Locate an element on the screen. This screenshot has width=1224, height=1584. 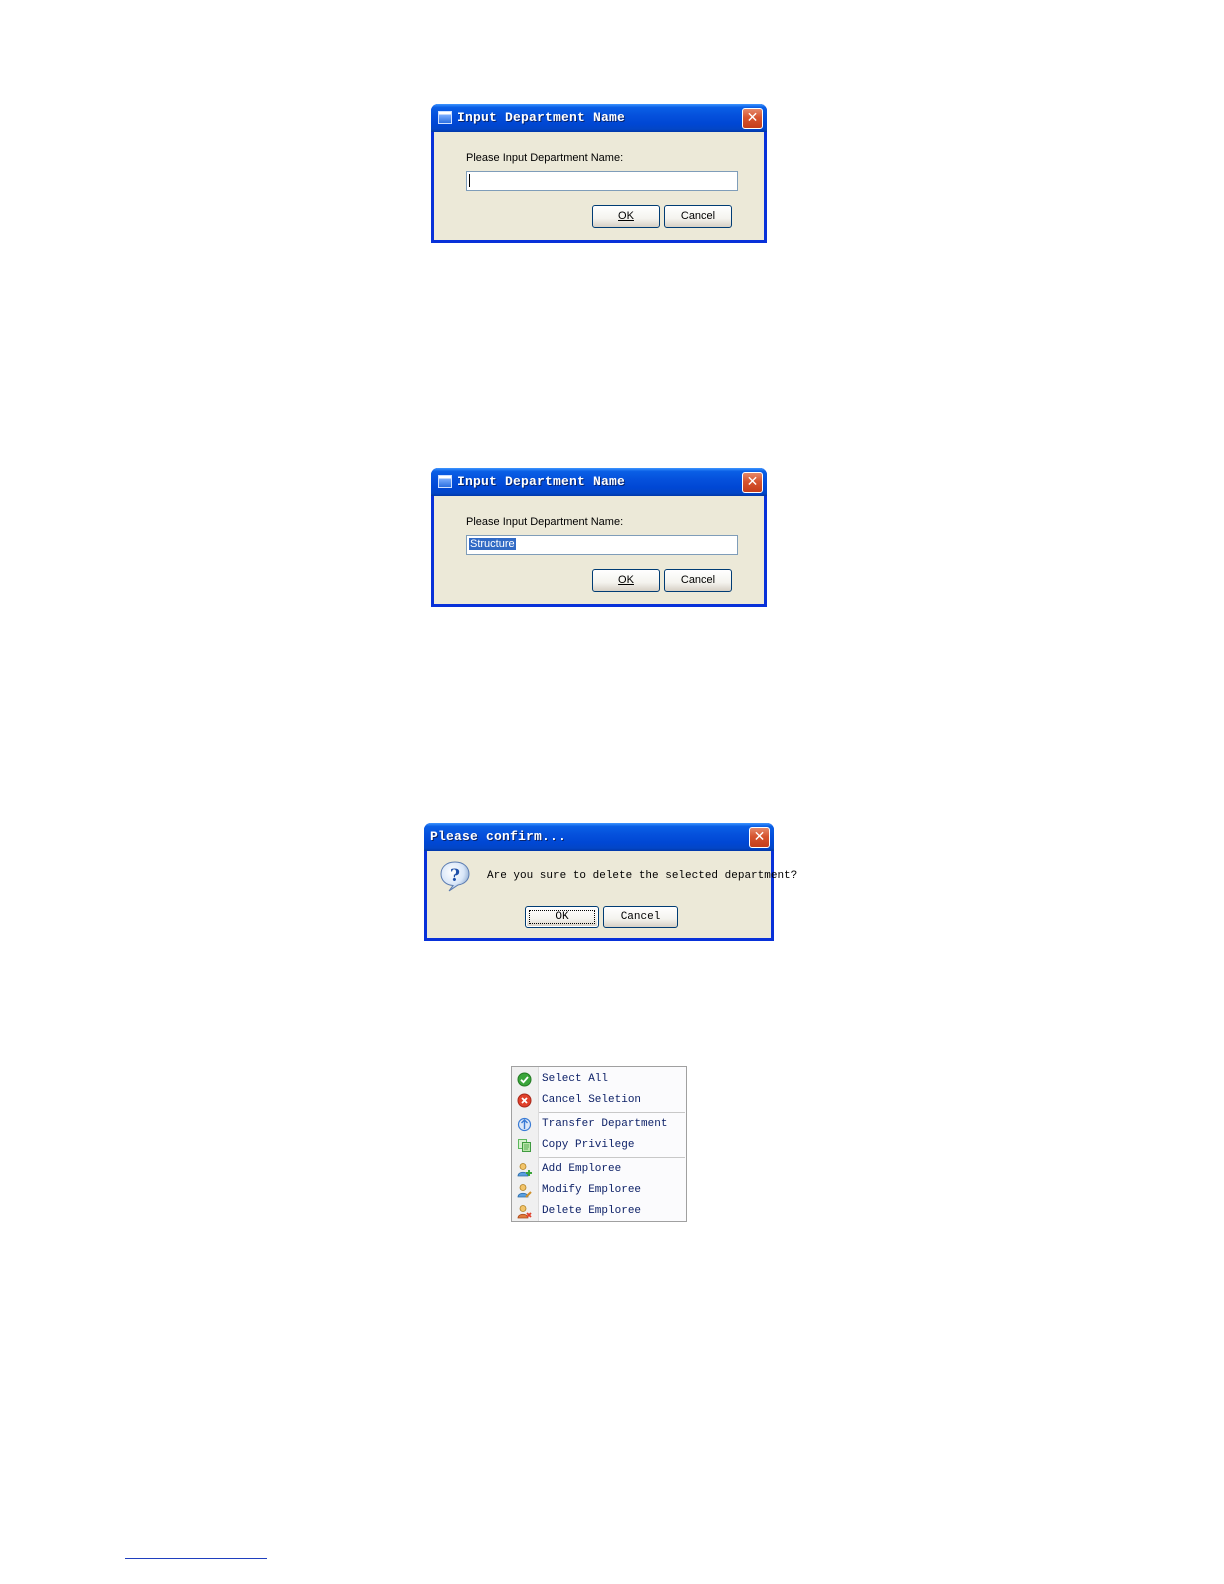
menu-item-select-all: Select All is located at coordinates (599, 1079).